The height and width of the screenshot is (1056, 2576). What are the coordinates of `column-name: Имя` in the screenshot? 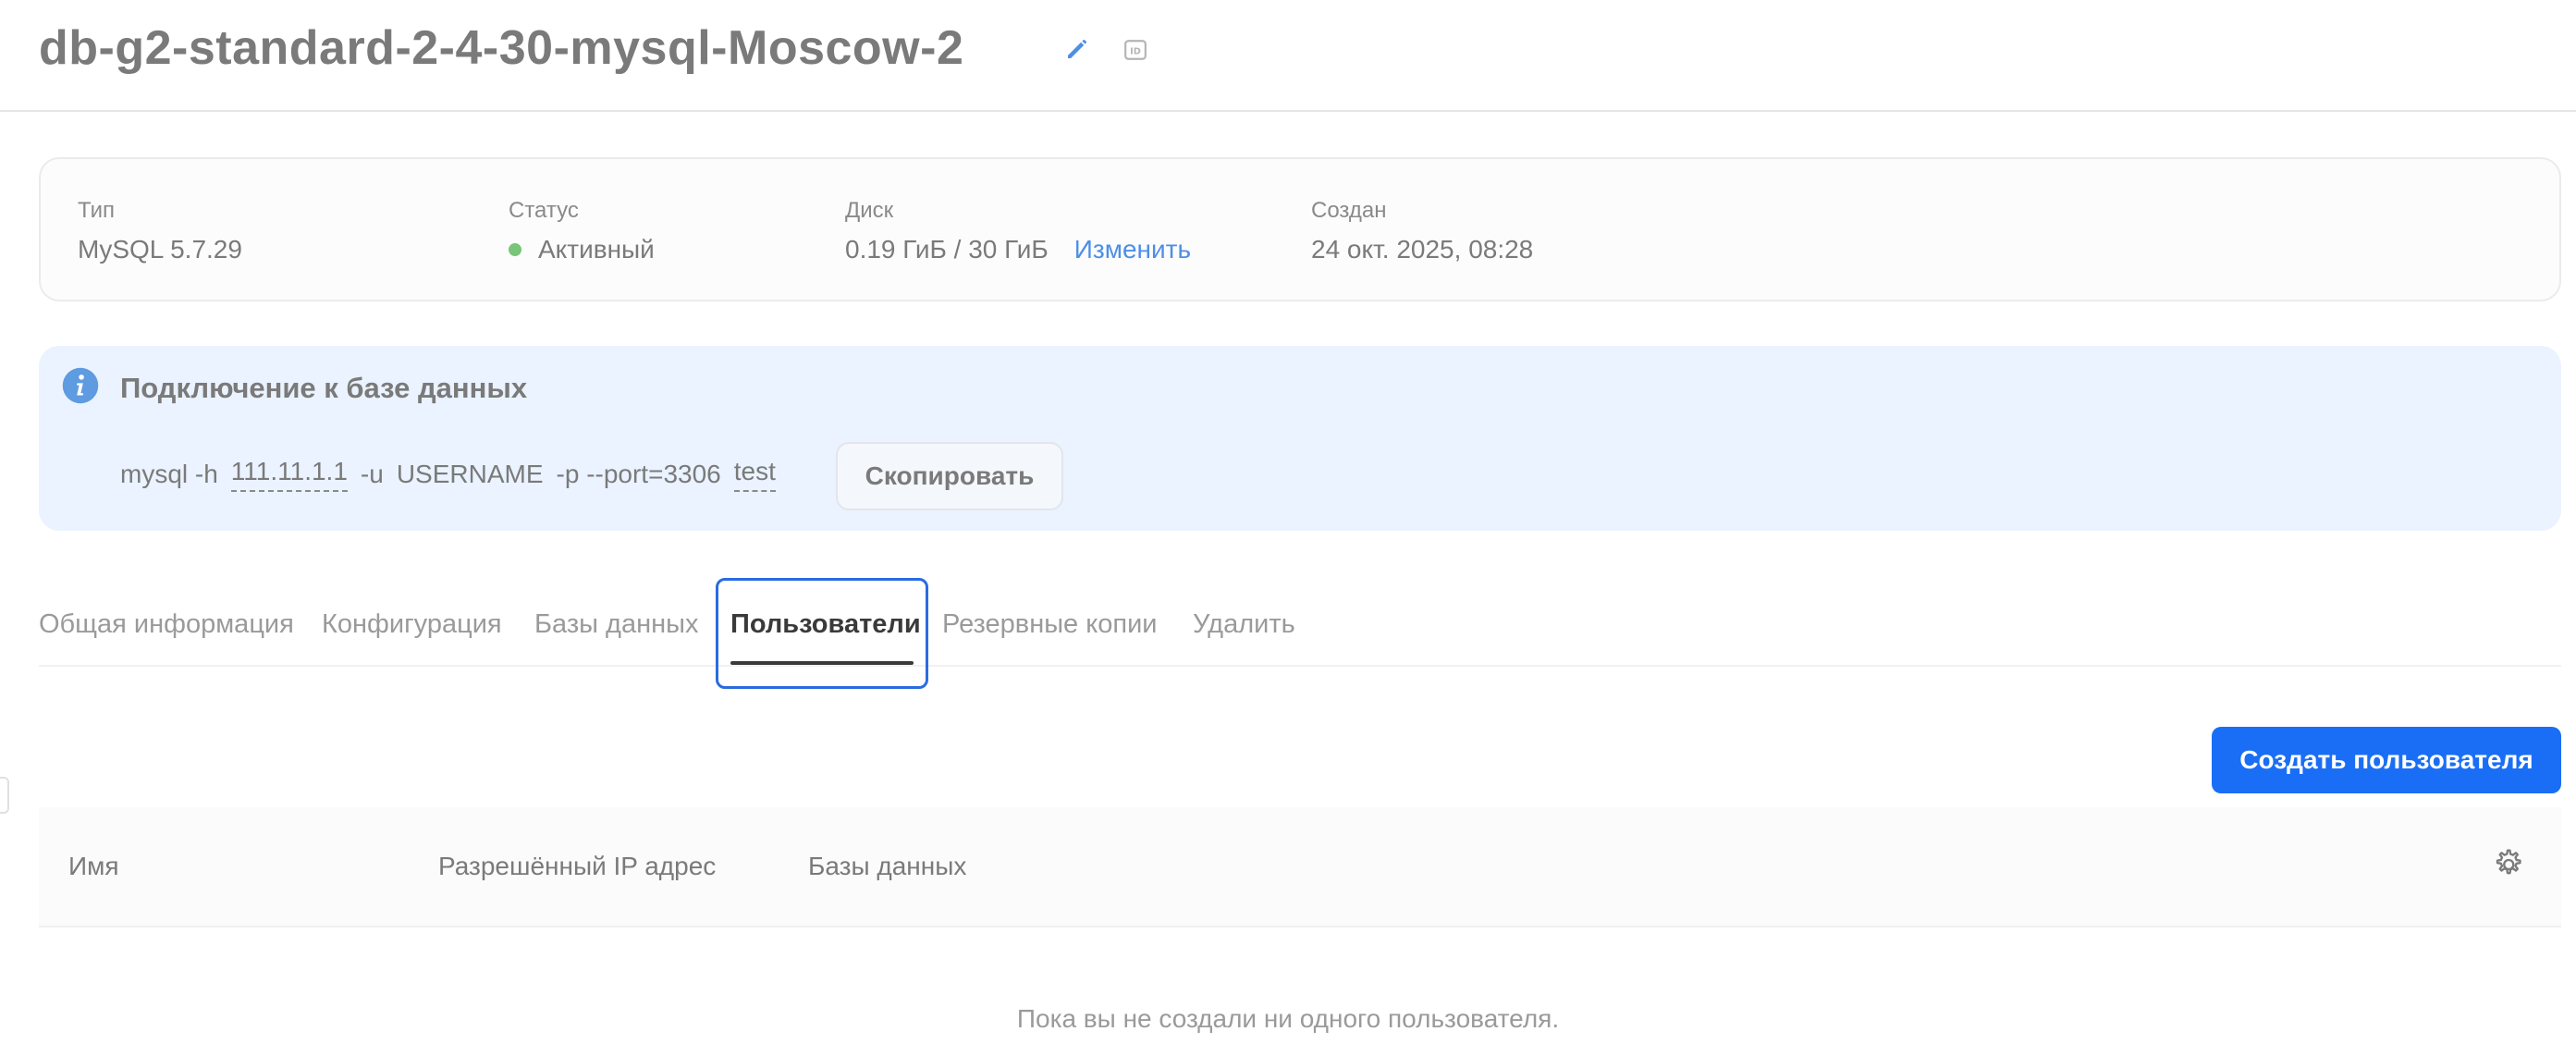 It's located at (93, 866).